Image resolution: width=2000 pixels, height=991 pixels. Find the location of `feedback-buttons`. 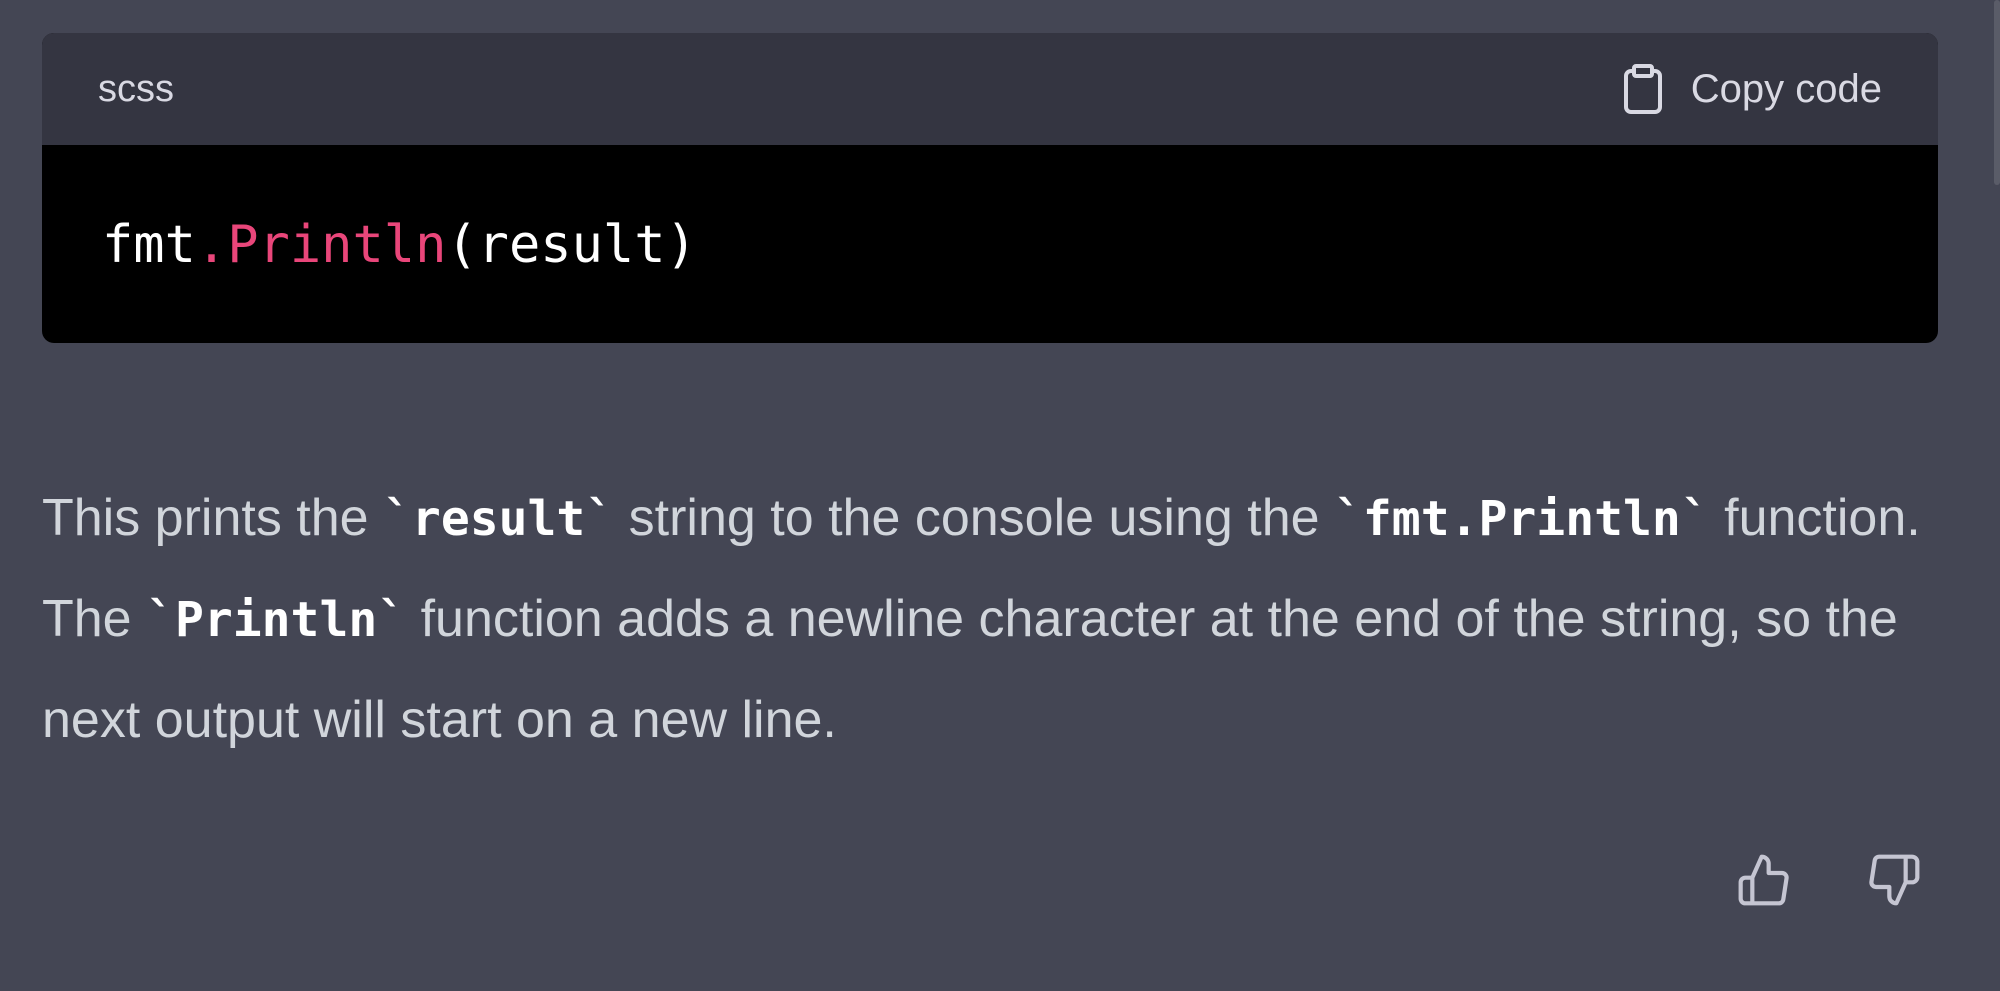

feedback-buttons is located at coordinates (1829, 882).